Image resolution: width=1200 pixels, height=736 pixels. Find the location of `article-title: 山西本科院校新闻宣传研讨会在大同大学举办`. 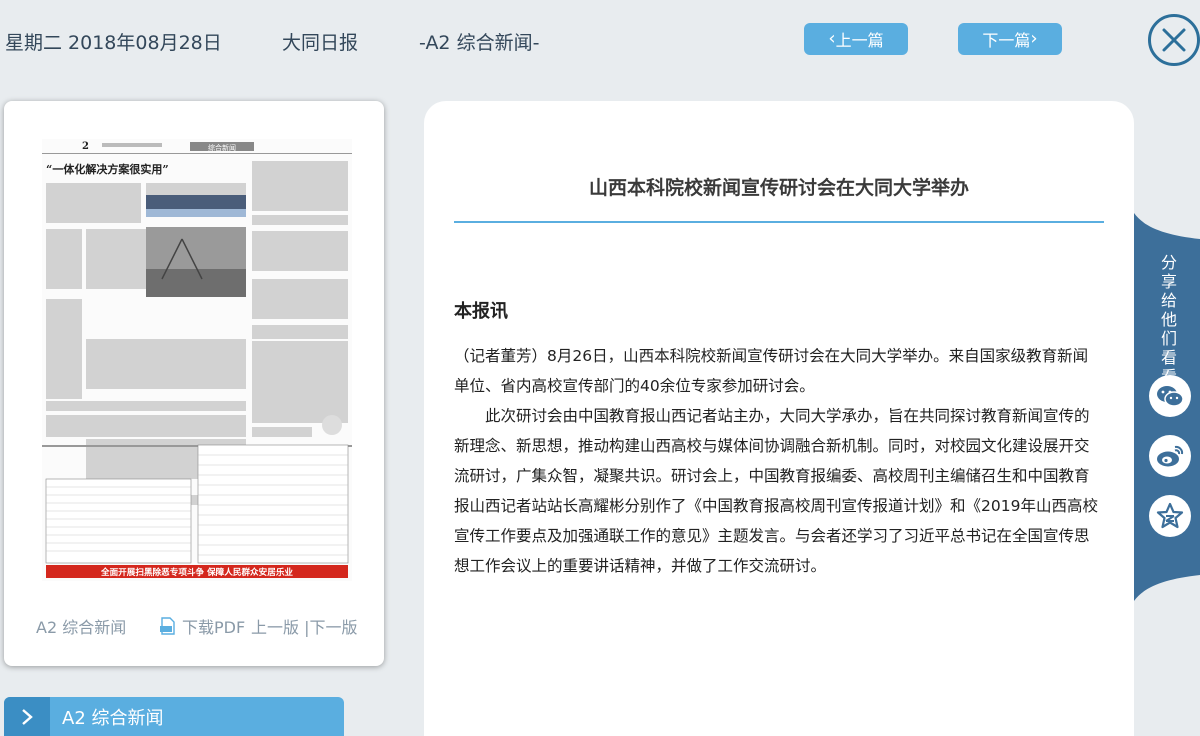

article-title: 山西本科院校新闻宣传研讨会在大同大学举办 is located at coordinates (778, 188).